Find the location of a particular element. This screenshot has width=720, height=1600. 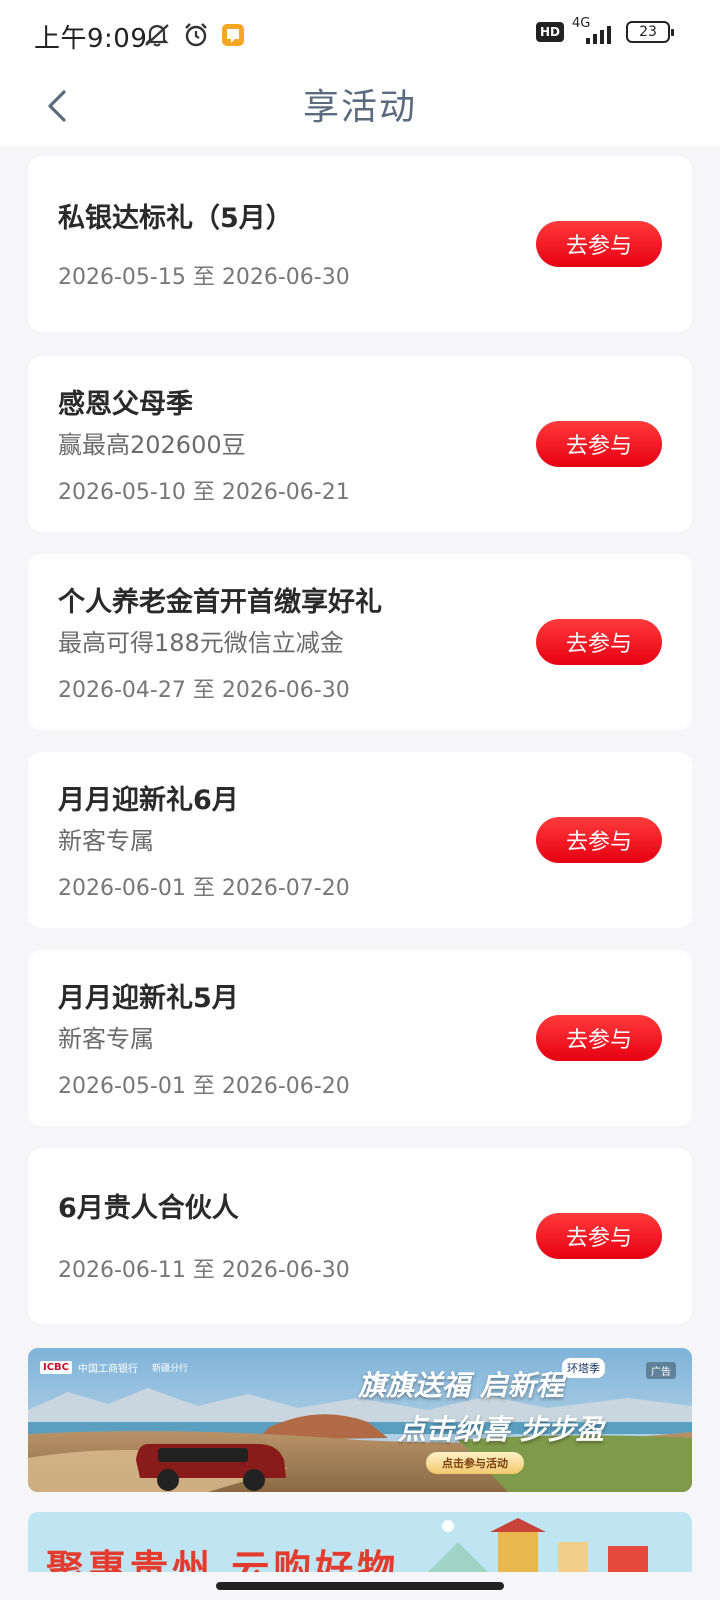

home-indicator is located at coordinates (360, 1586).